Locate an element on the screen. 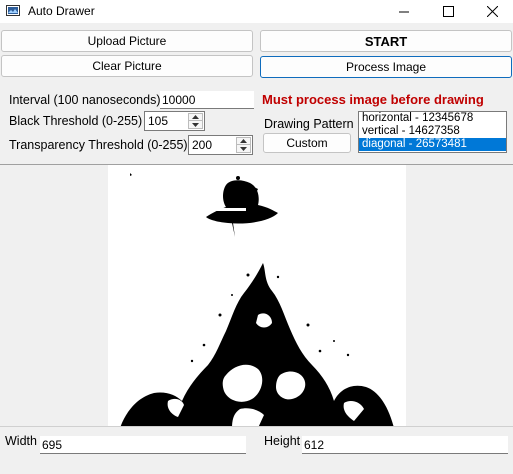 The height and width of the screenshot is (474, 513). title-bar: Auto Drawer is located at coordinates (256, 11).